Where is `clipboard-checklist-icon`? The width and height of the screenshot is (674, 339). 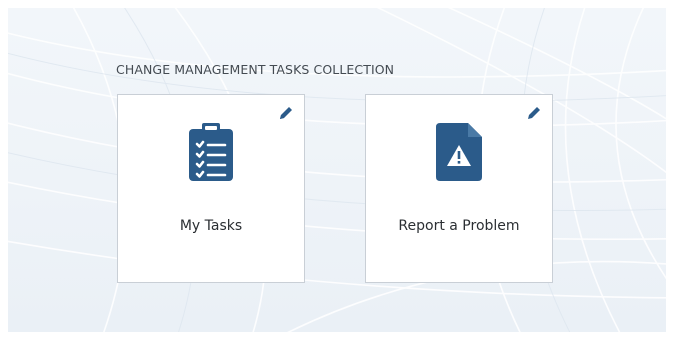
clipboard-checklist-icon is located at coordinates (211, 154).